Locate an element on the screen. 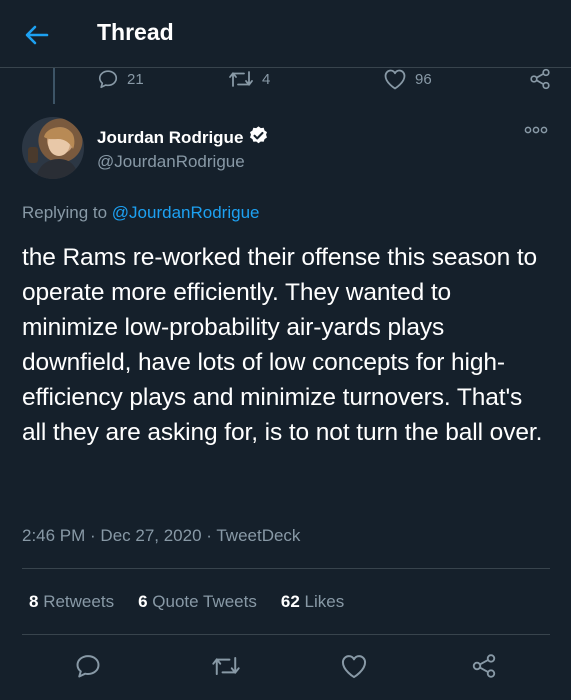  replying-to-mention-link: @JourdanRodrigue is located at coordinates (186, 212).